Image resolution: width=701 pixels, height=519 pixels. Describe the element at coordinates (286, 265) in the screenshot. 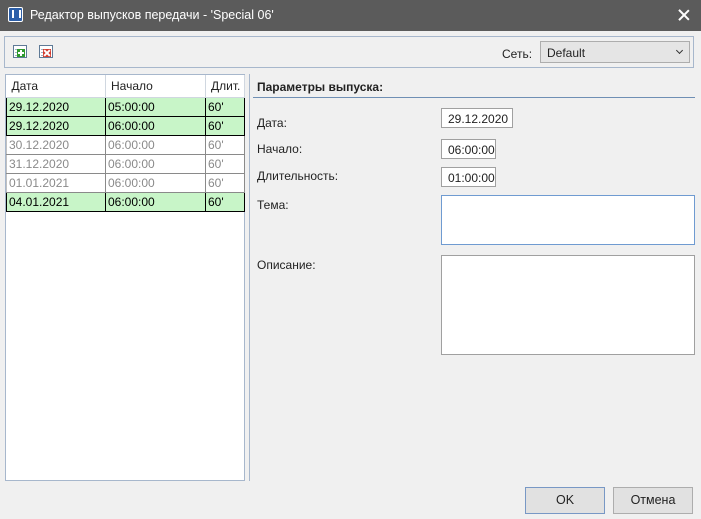

I see `description-label: Описание:` at that location.